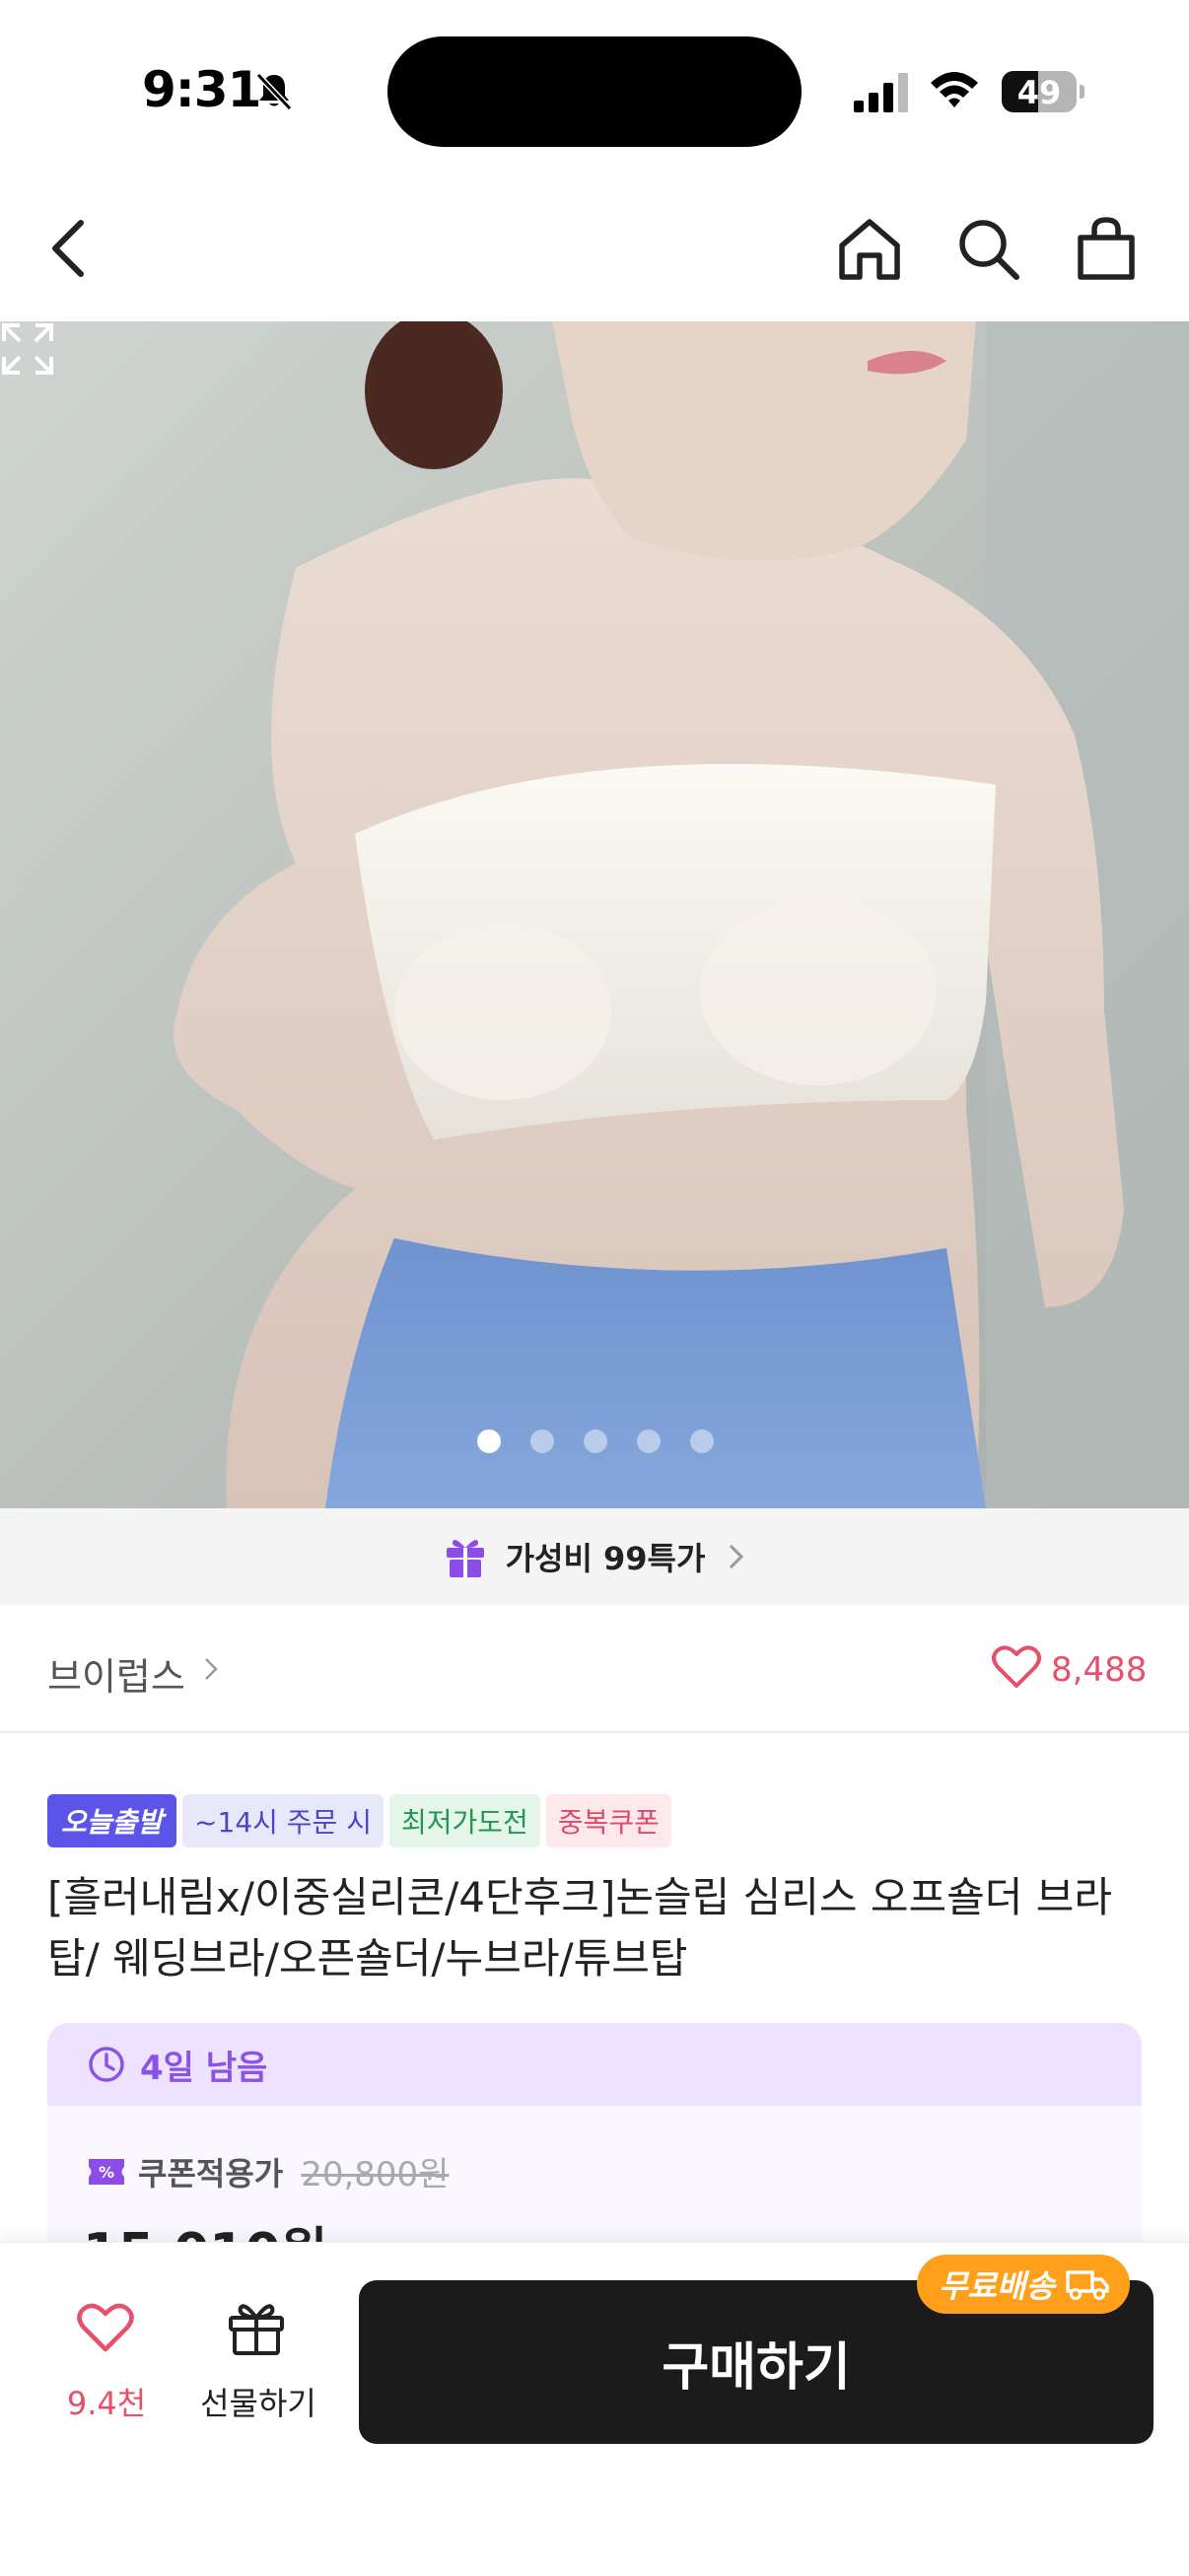 This screenshot has width=1189, height=2576. What do you see at coordinates (201, 90) in the screenshot?
I see `status-time: 9:31` at bounding box center [201, 90].